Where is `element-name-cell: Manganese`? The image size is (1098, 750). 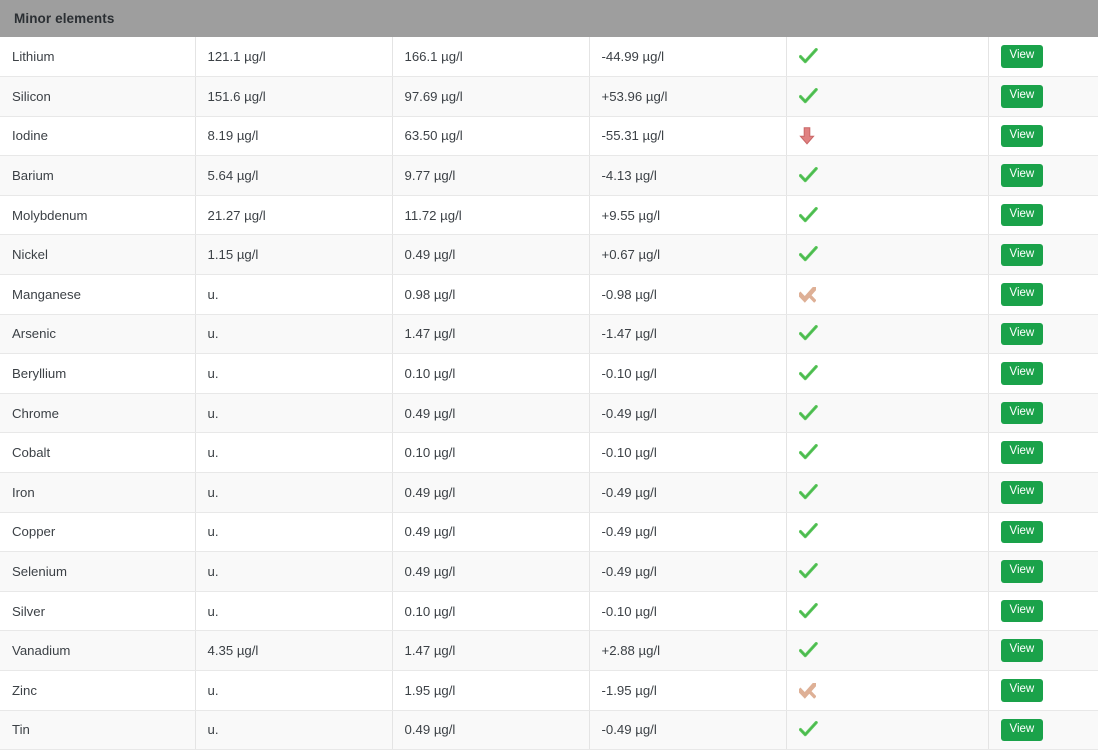
element-name-cell: Manganese is located at coordinates (98, 294).